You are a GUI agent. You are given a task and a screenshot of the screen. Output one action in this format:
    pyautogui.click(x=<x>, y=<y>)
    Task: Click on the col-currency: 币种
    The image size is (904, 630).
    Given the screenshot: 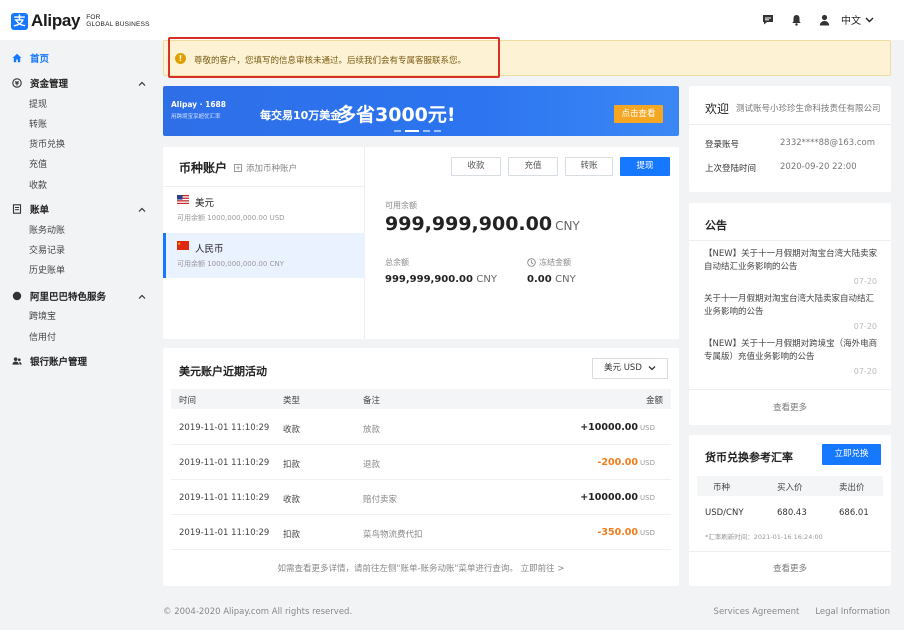 What is the action you would take?
    pyautogui.click(x=722, y=488)
    